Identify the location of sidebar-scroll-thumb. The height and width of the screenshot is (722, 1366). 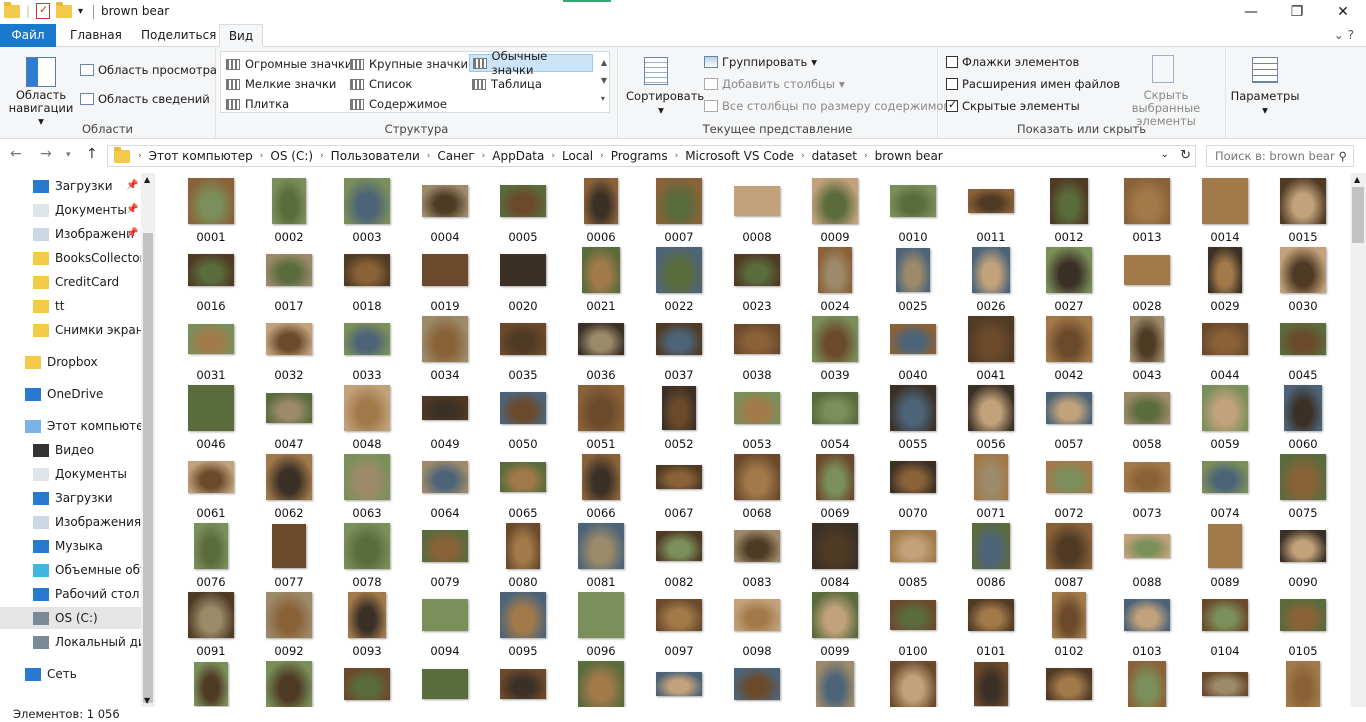
(148, 468).